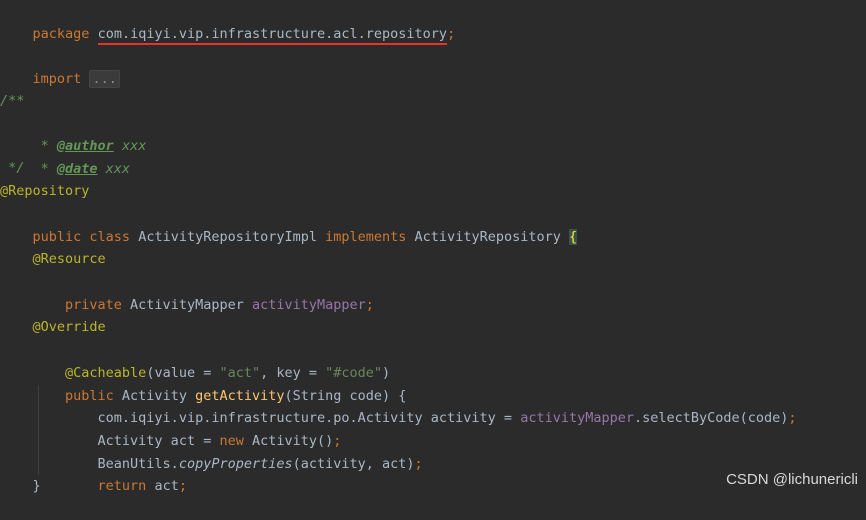  What do you see at coordinates (187, 292) in the screenshot?
I see `code-line-field: private ActivityMapper activityMapper;` at bounding box center [187, 292].